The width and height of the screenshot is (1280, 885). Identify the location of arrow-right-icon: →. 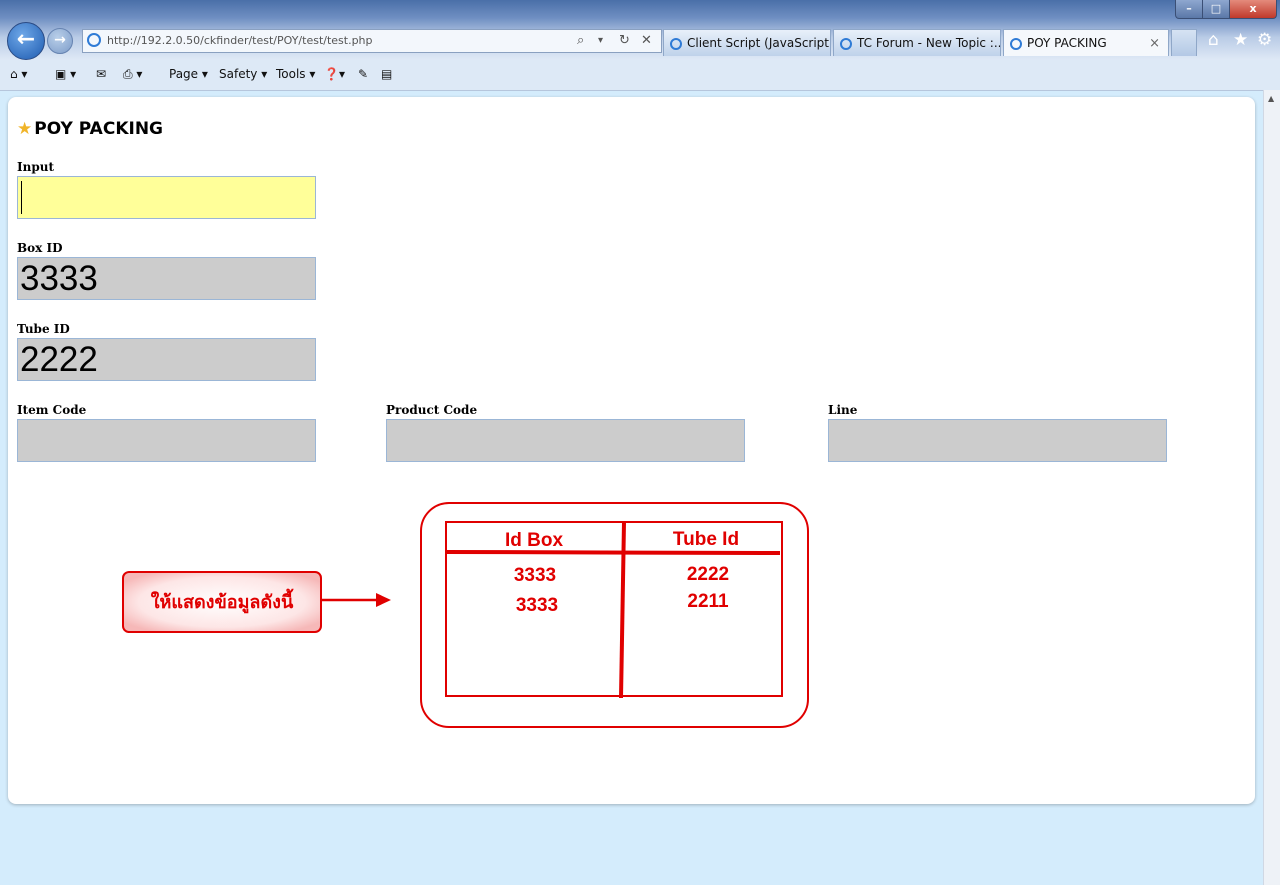
(60, 40).